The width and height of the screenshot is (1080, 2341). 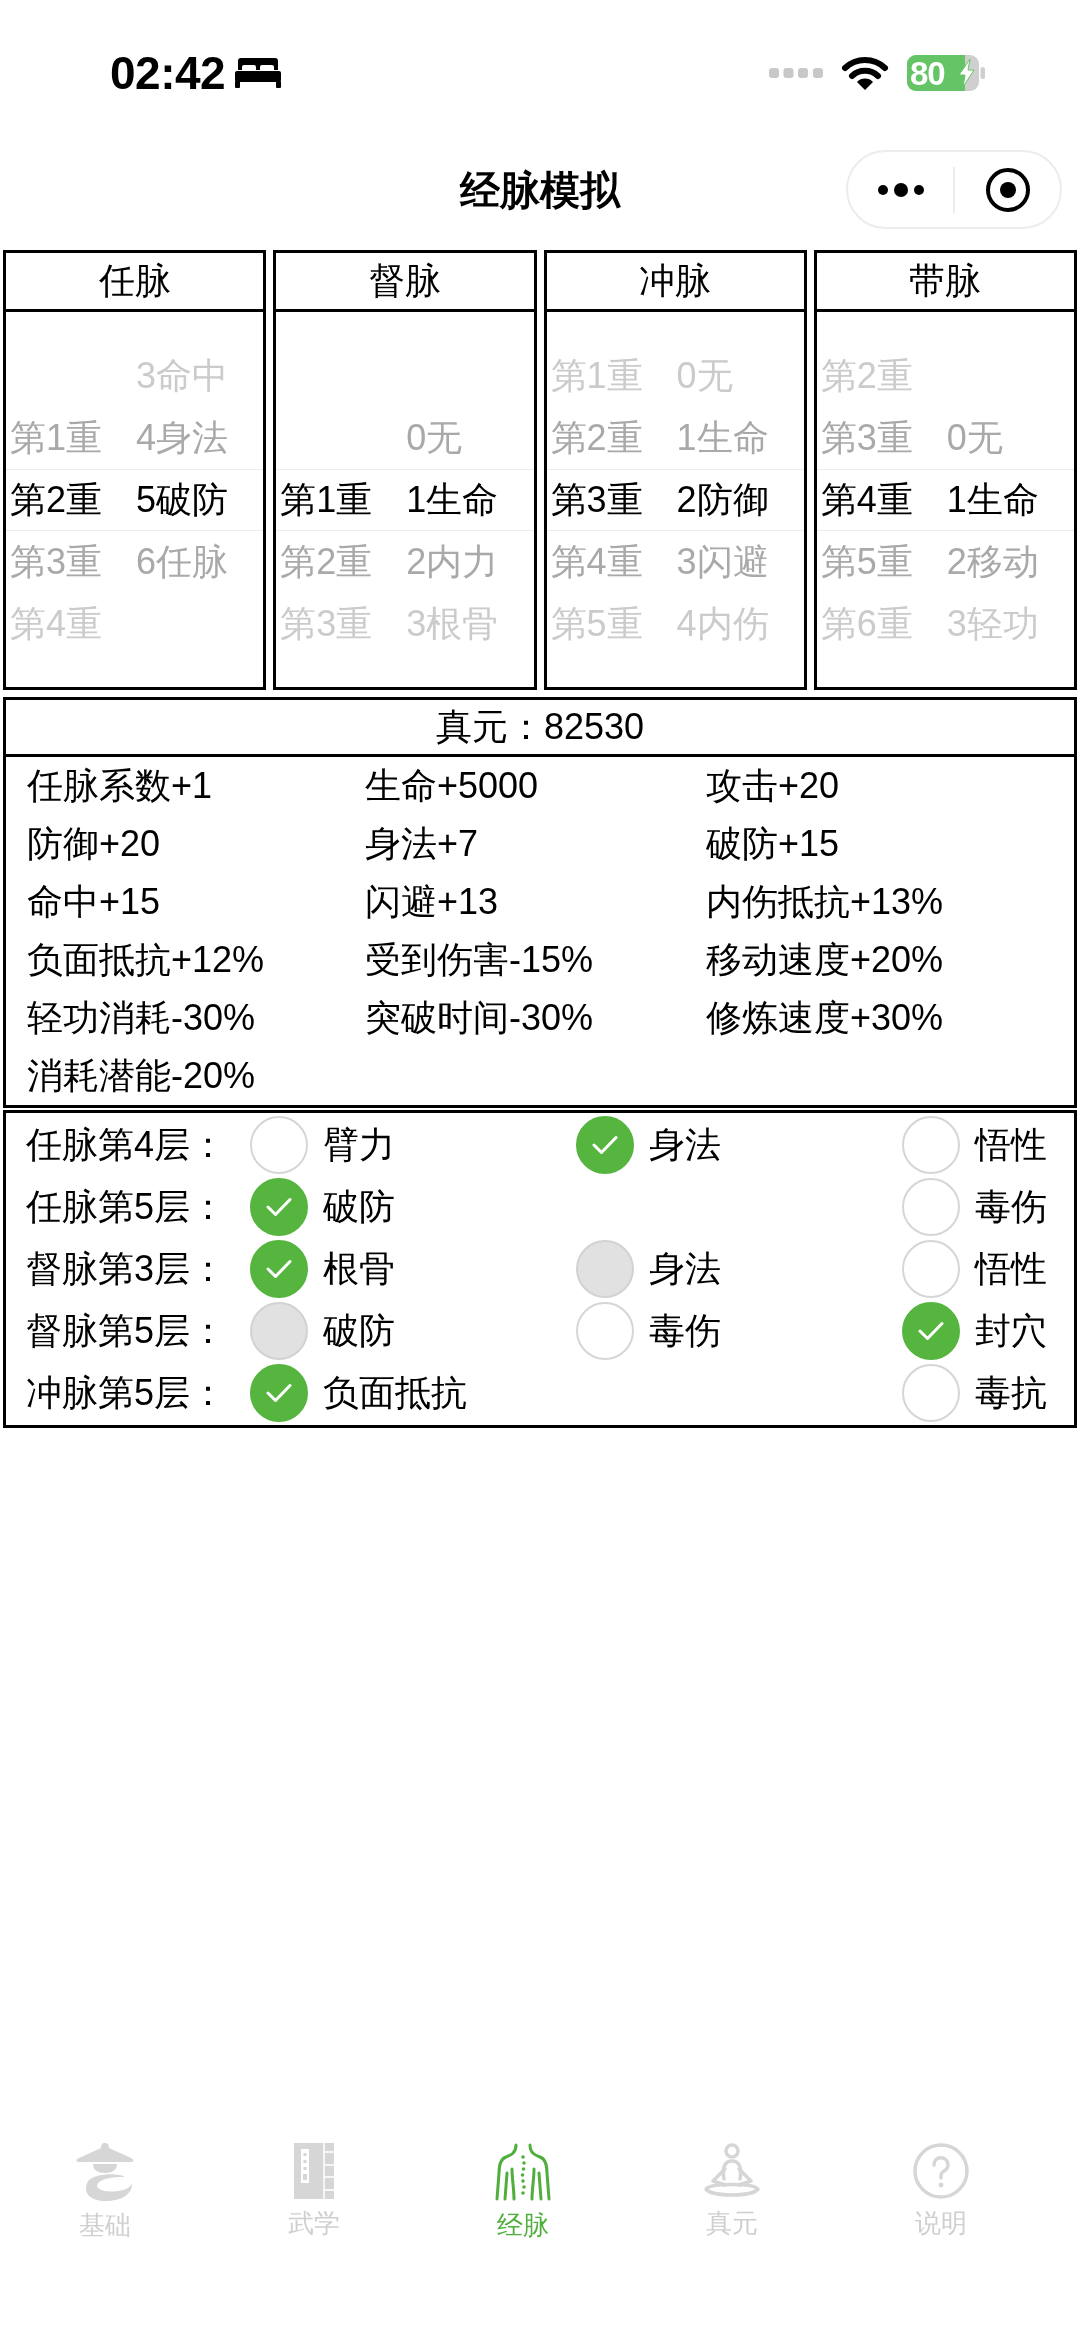 What do you see at coordinates (540, 727) in the screenshot?
I see `zhenyuan-total: 真元：82530` at bounding box center [540, 727].